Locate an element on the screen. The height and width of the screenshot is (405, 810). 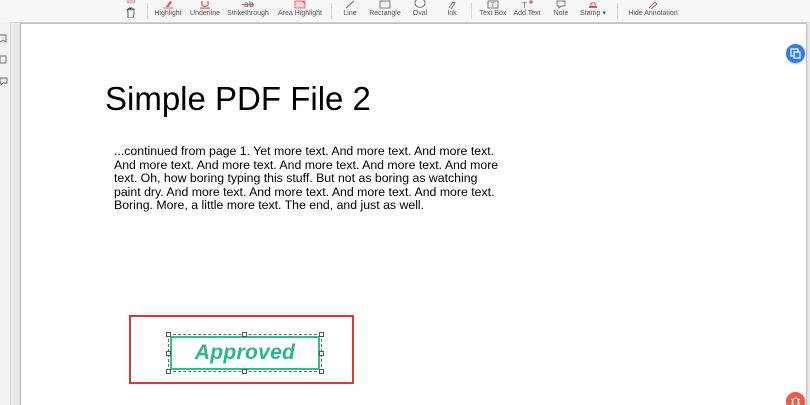
resize-handle-top is located at coordinates (244, 334).